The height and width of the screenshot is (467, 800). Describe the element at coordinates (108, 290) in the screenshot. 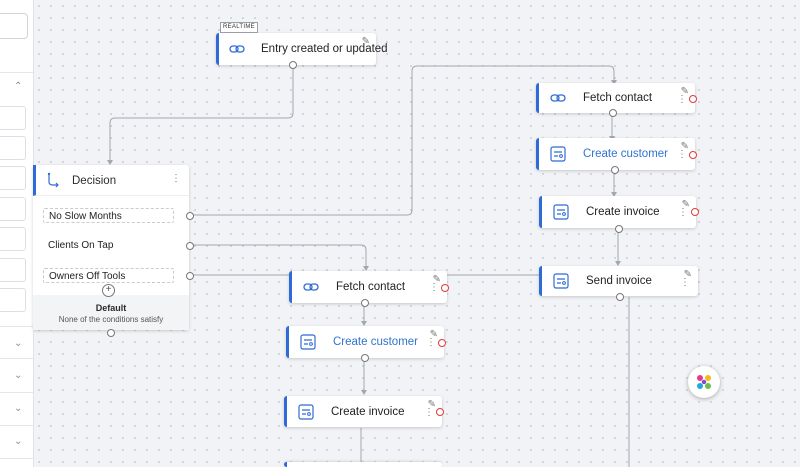

I see `plus-icon: +` at that location.